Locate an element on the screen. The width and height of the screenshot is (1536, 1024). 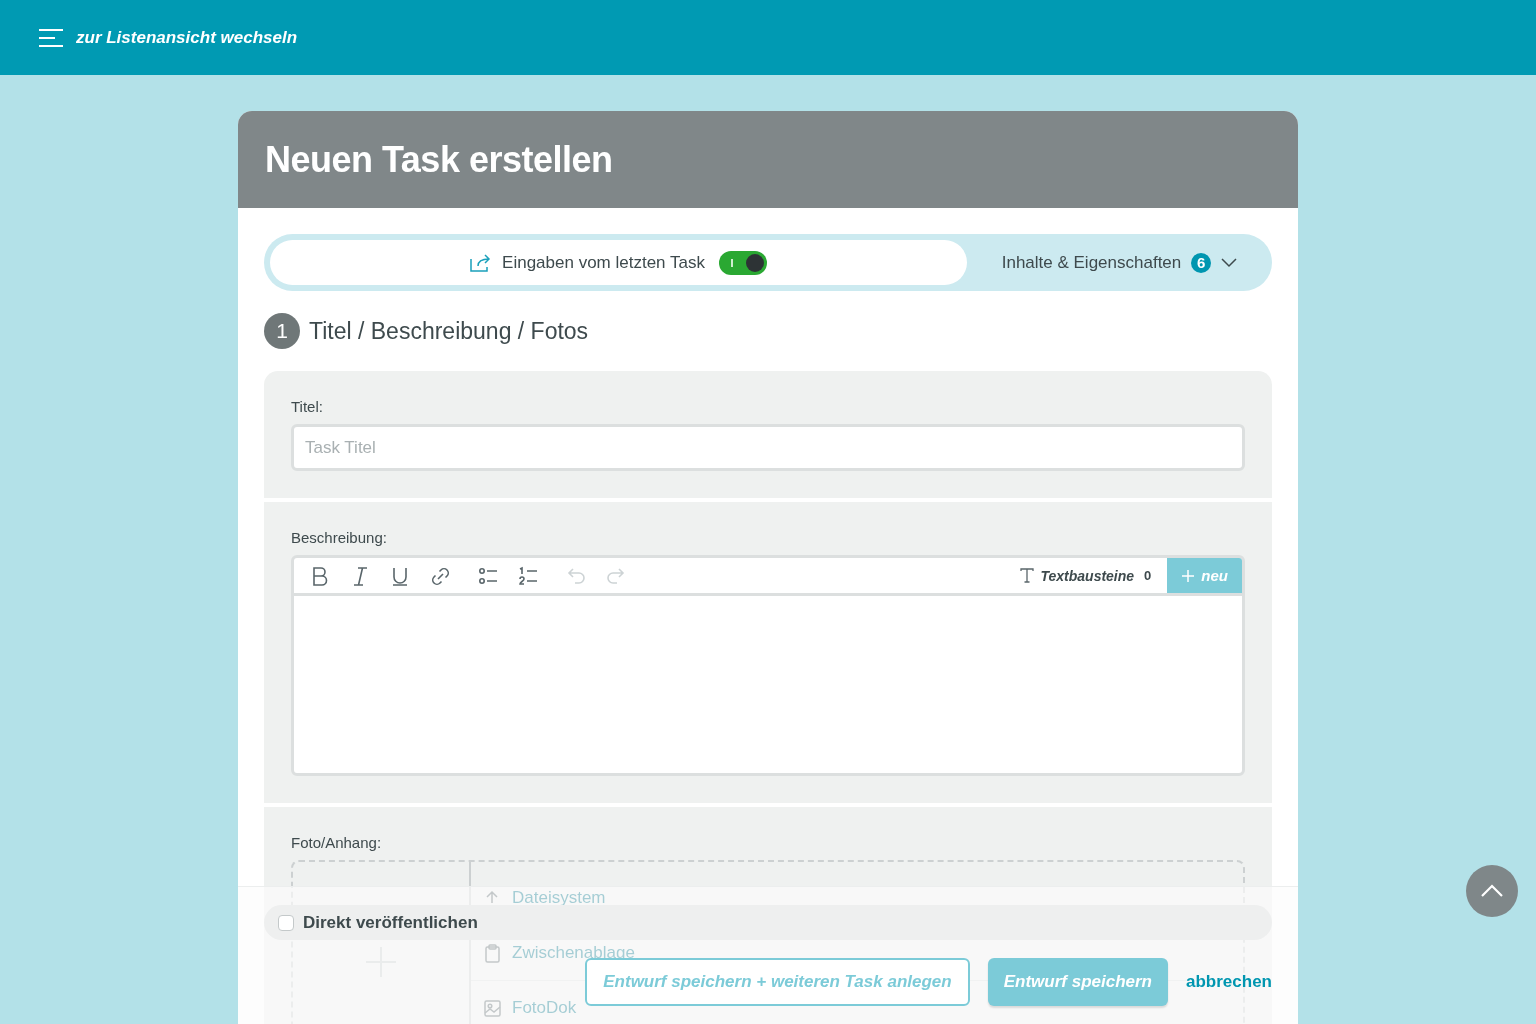
section-title: Titel / Beschreibung / Fotos is located at coordinates (449, 331).